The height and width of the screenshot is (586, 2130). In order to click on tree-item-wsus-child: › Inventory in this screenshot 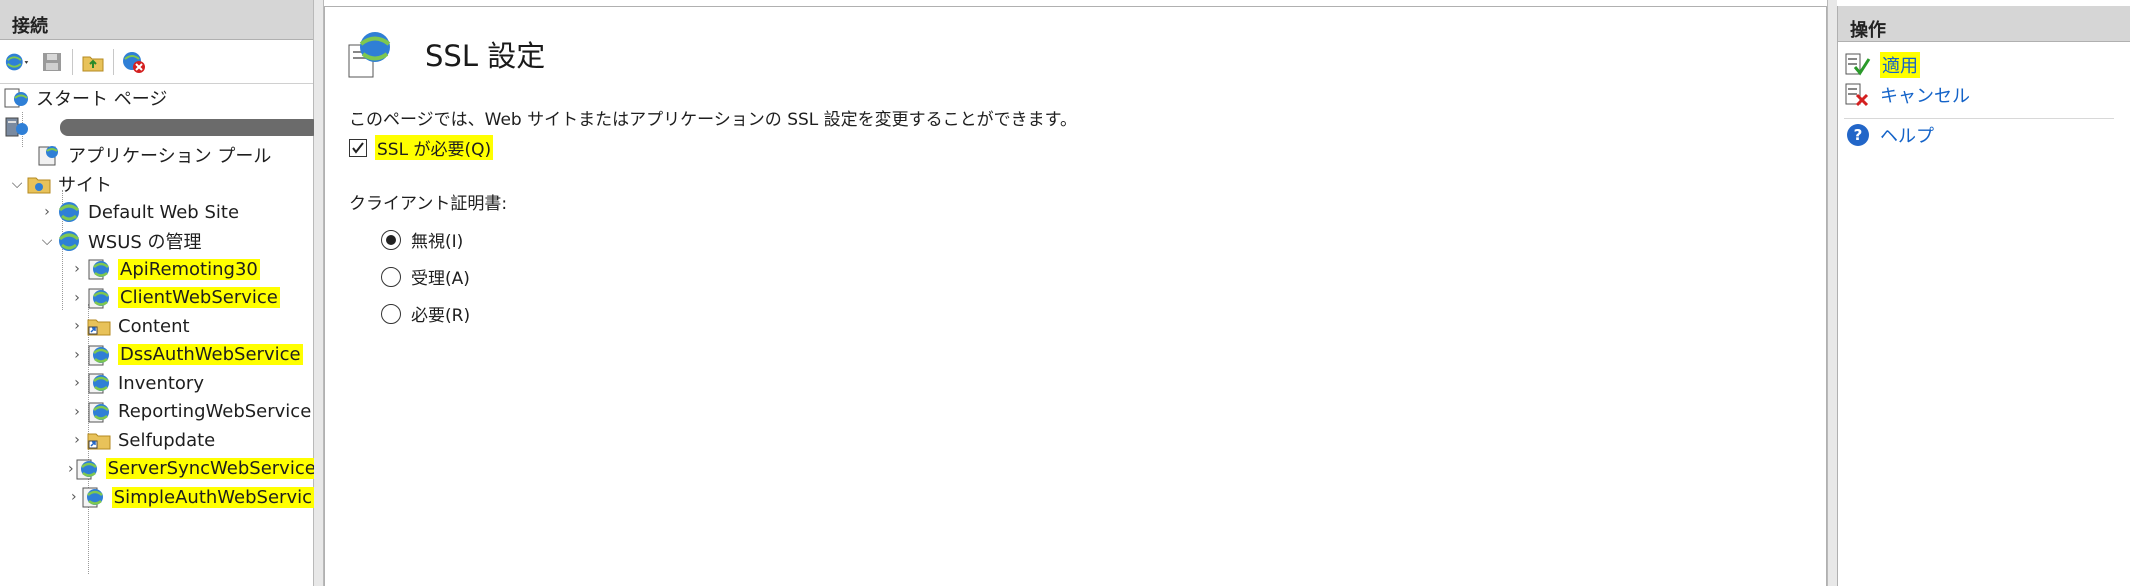, I will do `click(157, 383)`.